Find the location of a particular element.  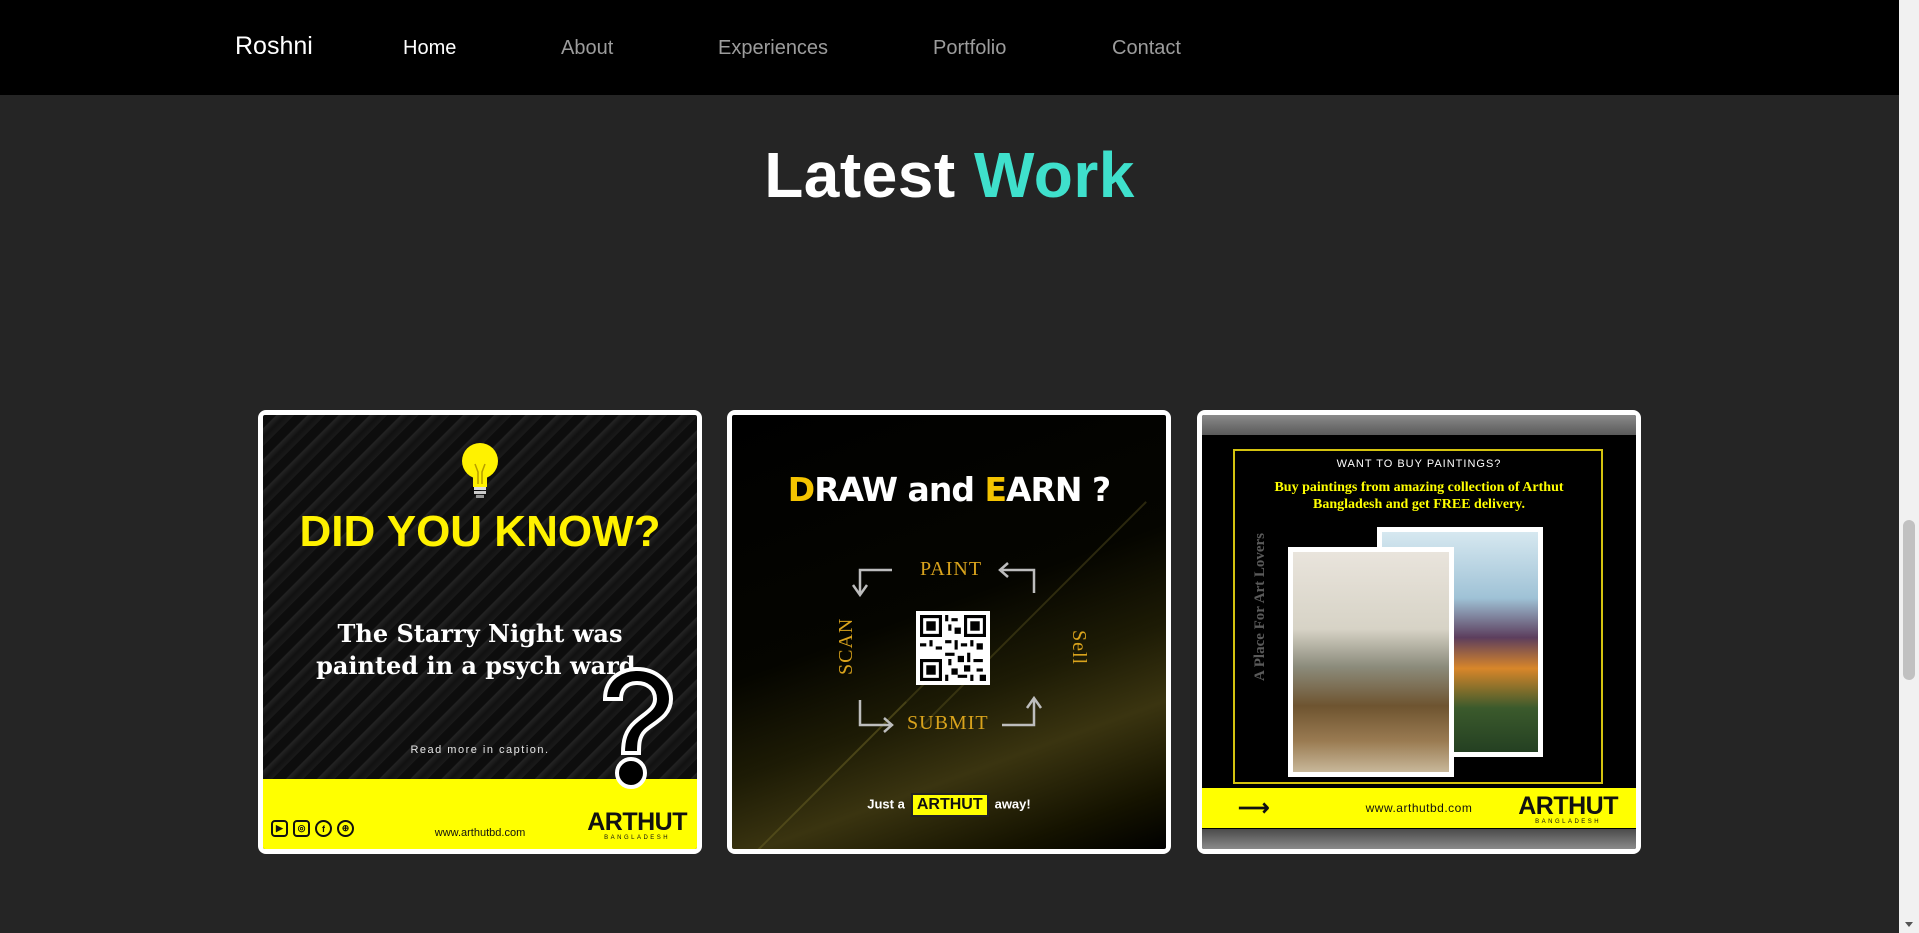

arthut-logo-box: ARTHUT is located at coordinates (949, 805).